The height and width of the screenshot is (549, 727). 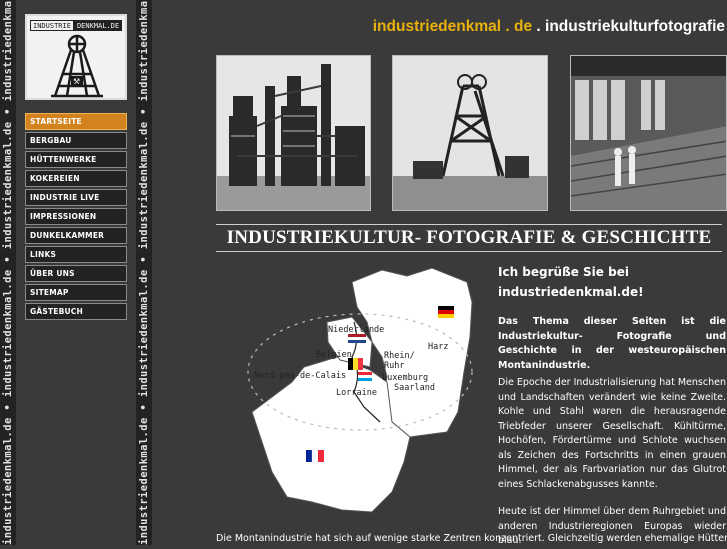 What do you see at coordinates (469, 238) in the screenshot?
I see `page-headline: INDUSTRIEKULTUR- FOTOGRAFIE & GESCHICHTE` at bounding box center [469, 238].